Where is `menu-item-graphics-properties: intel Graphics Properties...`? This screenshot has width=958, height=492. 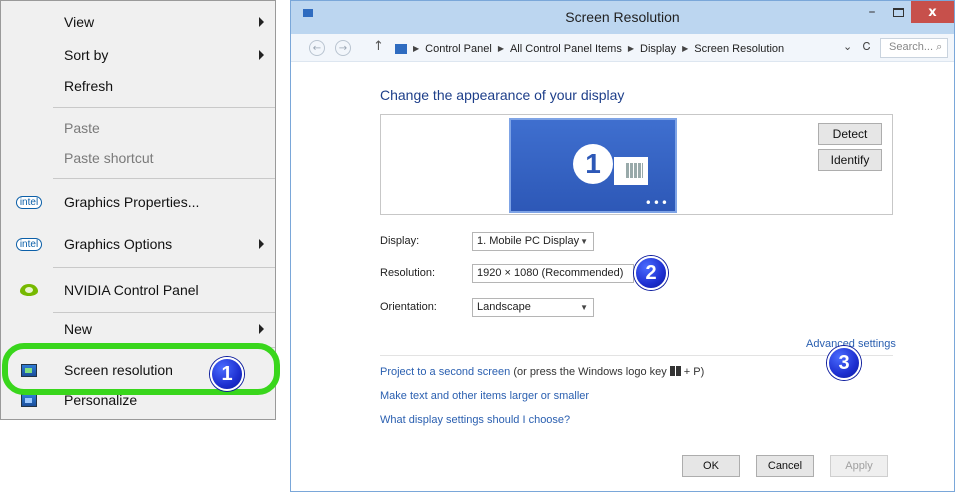 menu-item-graphics-properties: intel Graphics Properties... is located at coordinates (138, 202).